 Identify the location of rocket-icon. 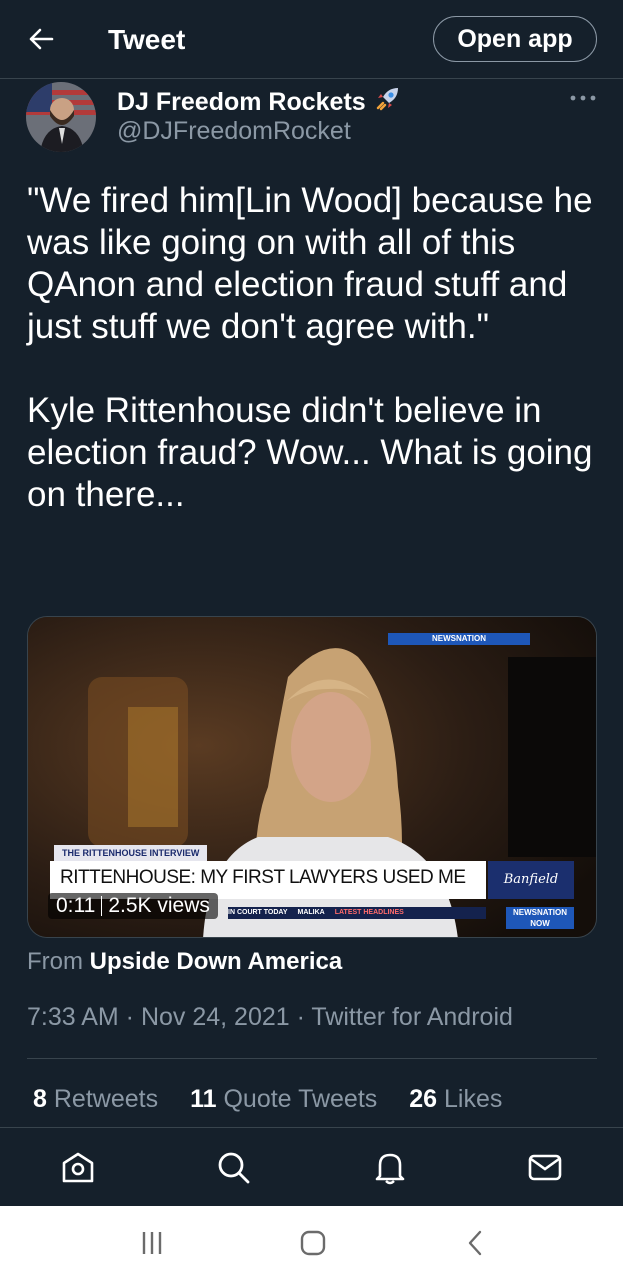
(388, 101).